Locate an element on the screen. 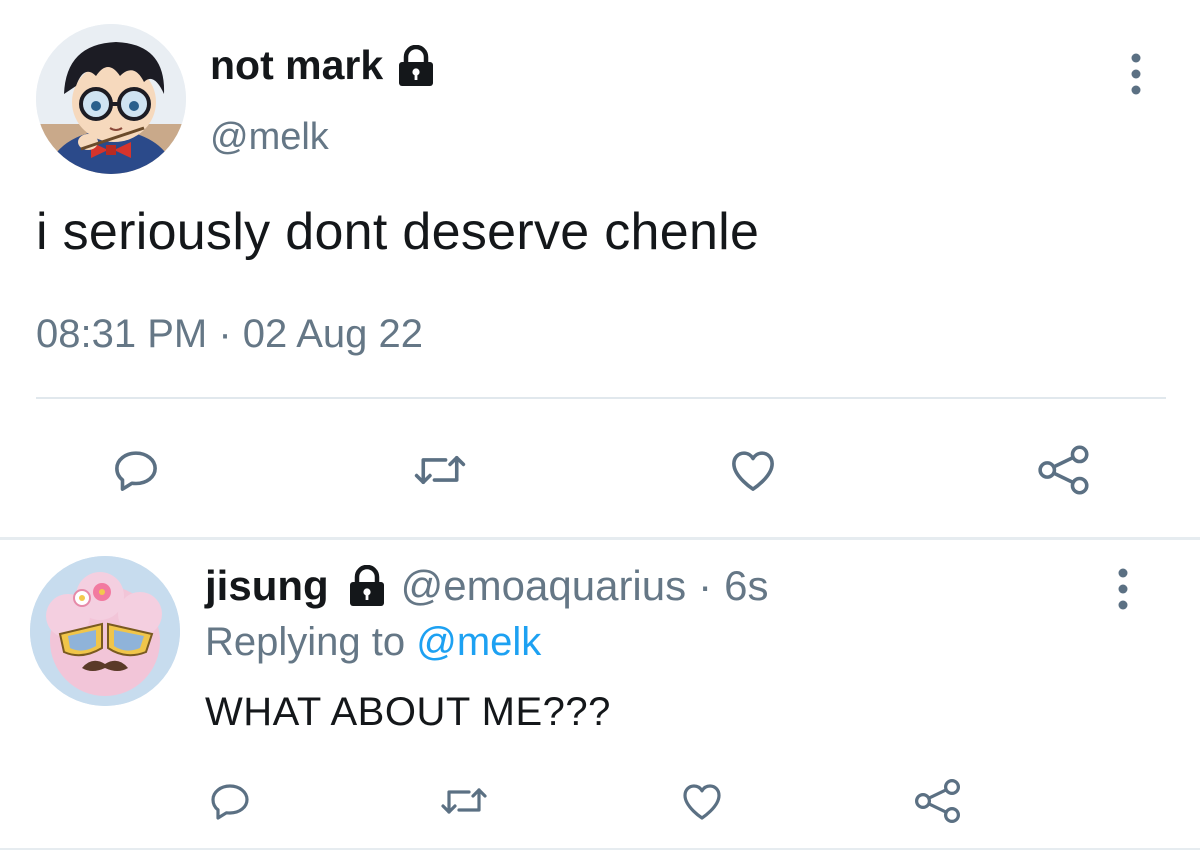 The width and height of the screenshot is (1200, 852). share-button is located at coordinates (1064, 470).